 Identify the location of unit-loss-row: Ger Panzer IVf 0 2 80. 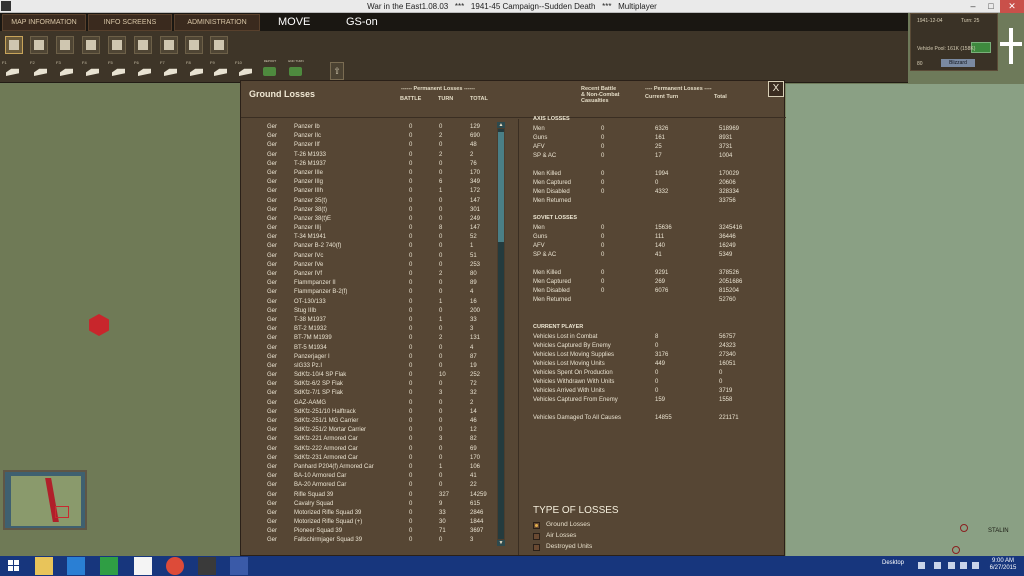
(379, 274).